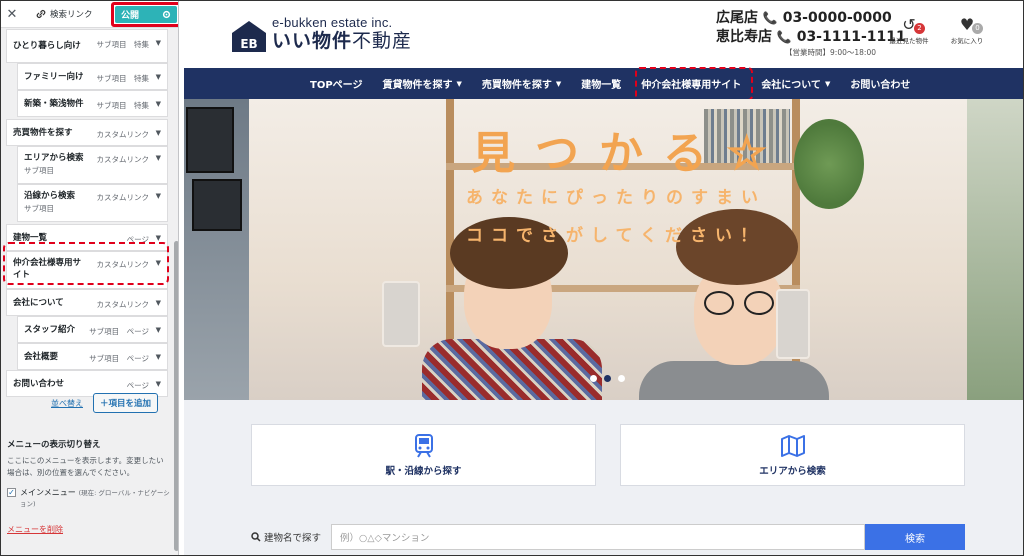  What do you see at coordinates (38, 302) in the screenshot?
I see `menu-item-title: 会社について` at bounding box center [38, 302].